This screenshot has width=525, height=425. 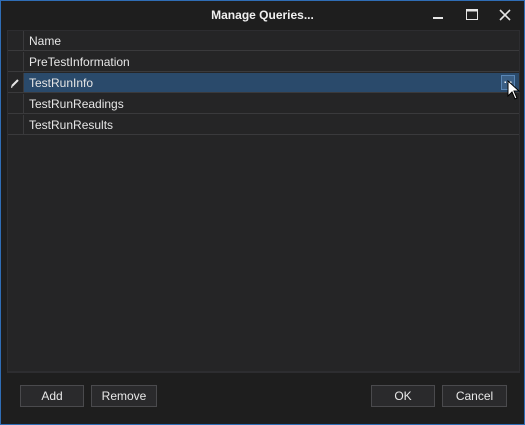 I want to click on query-name-cell: TestRunInfo, so click(x=61, y=83).